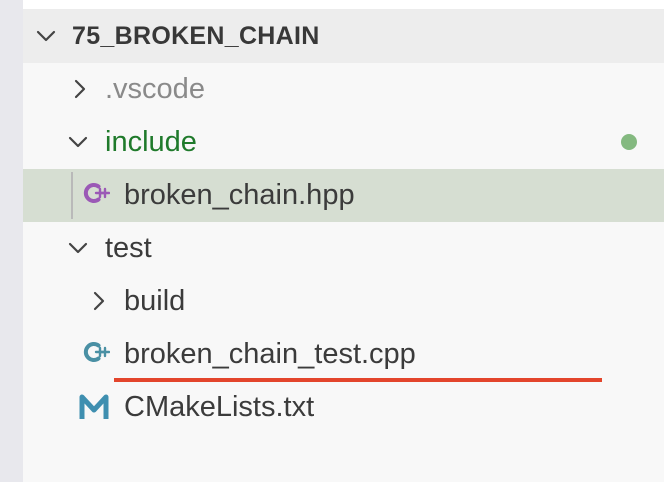 The image size is (664, 482). Describe the element at coordinates (629, 142) in the screenshot. I see `git-modified-dot` at that location.